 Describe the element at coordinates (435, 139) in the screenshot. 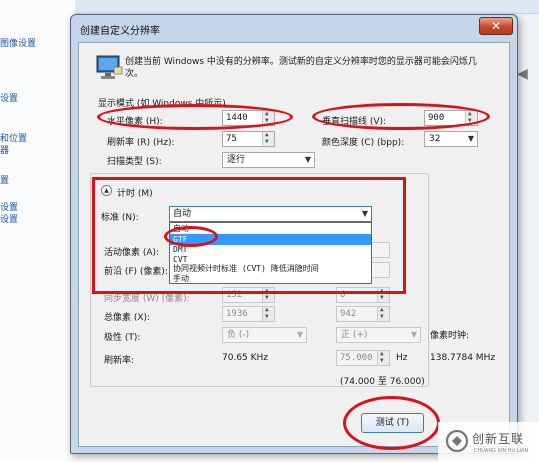

I see `color-depth-value: 32` at that location.